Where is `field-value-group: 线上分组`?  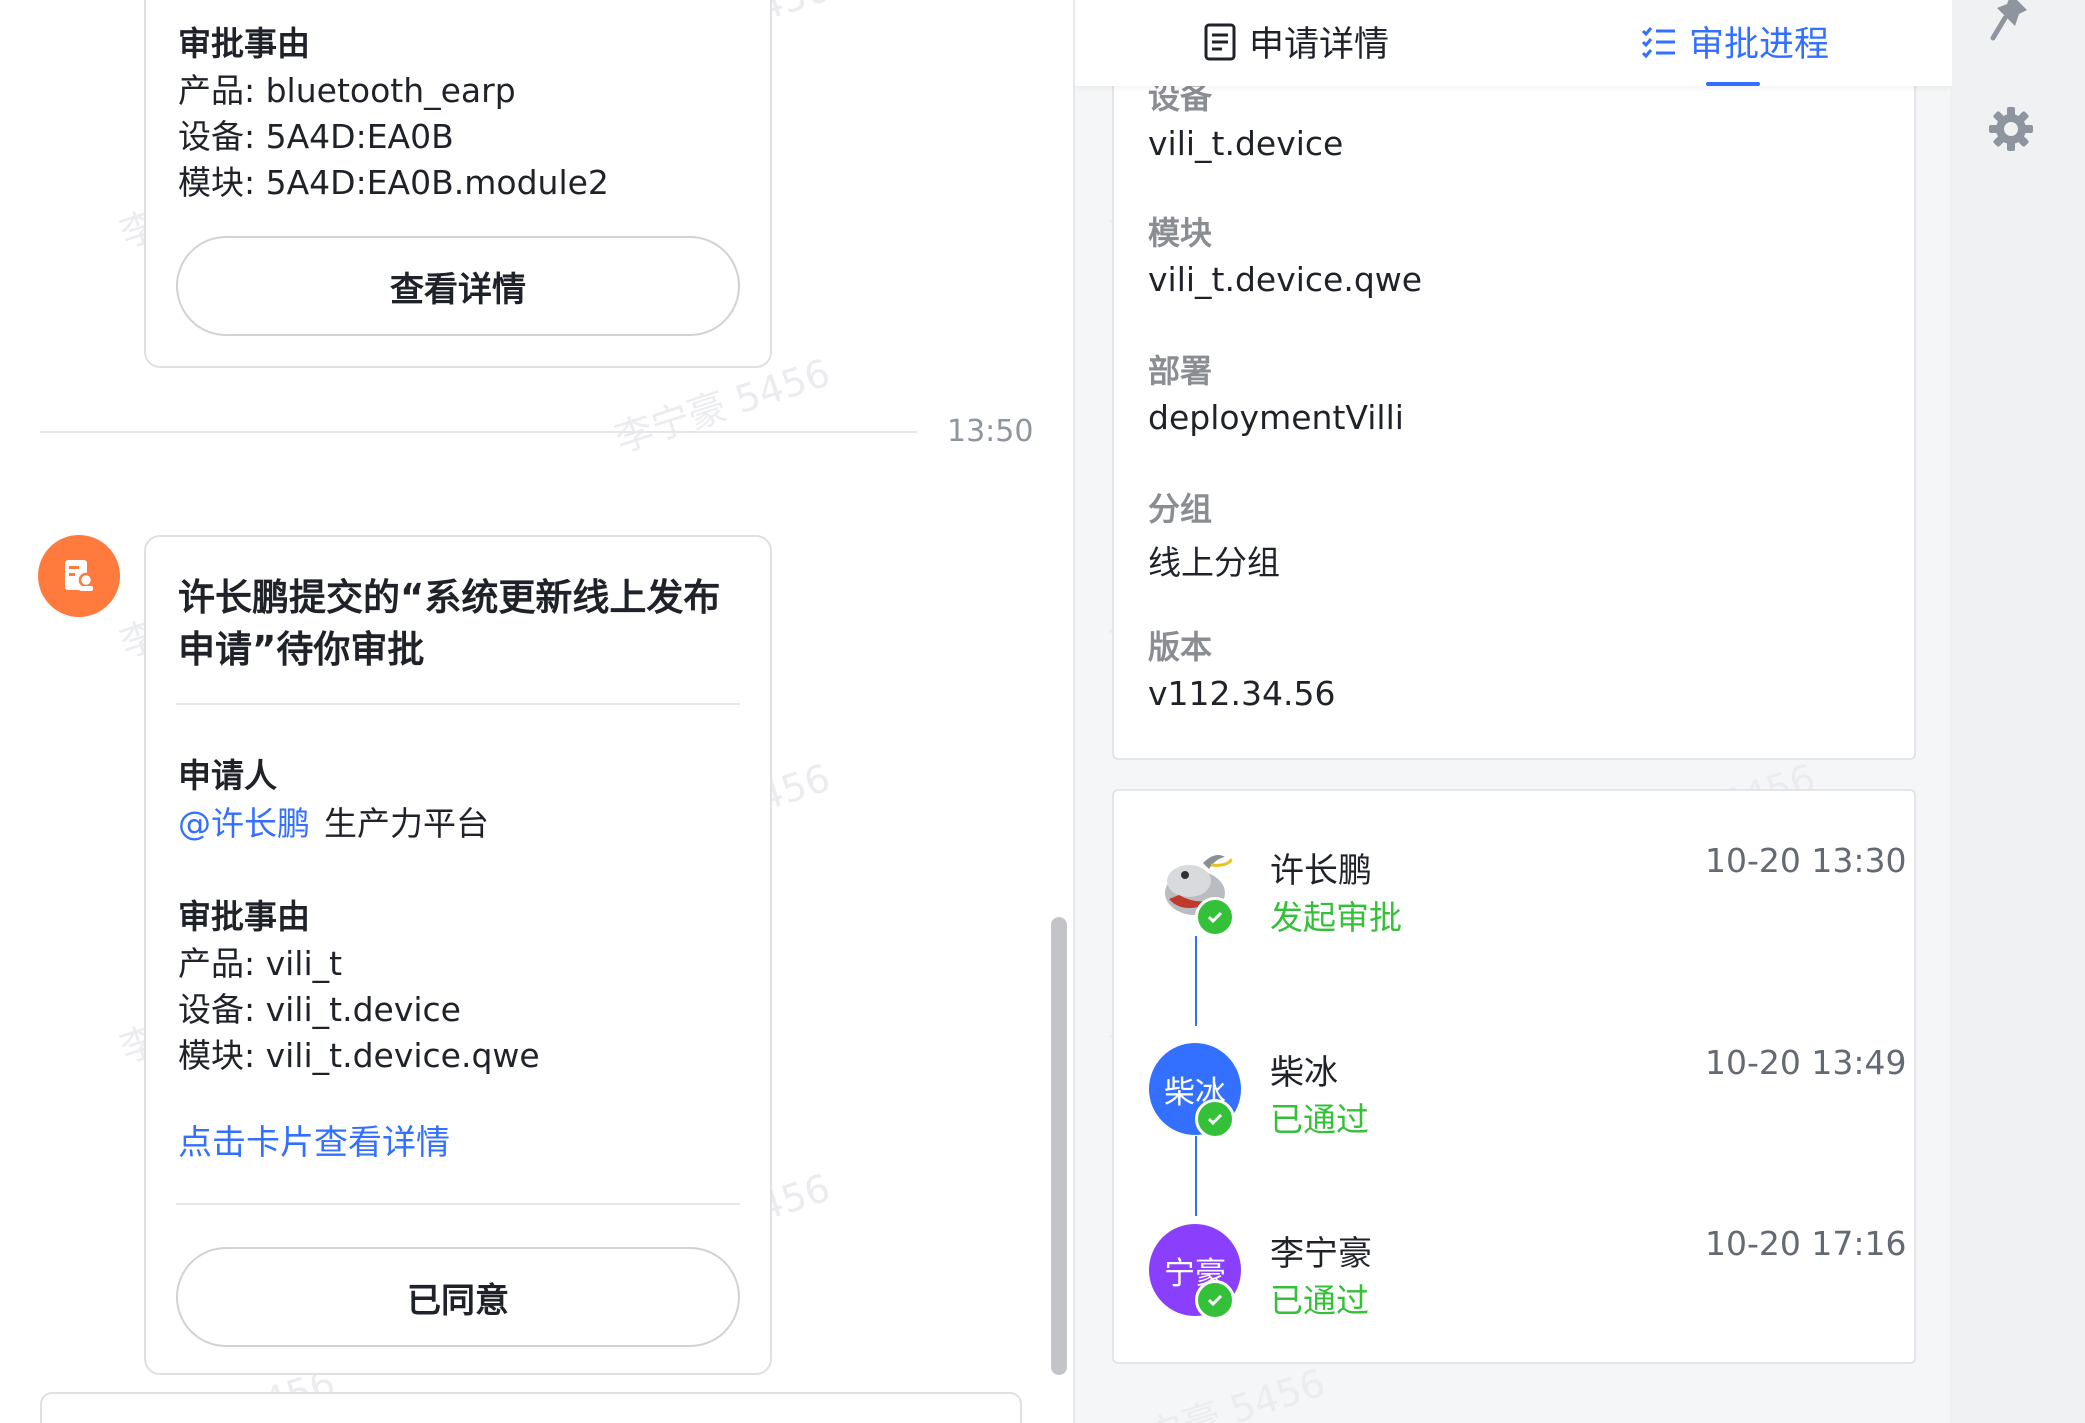 field-value-group: 线上分组 is located at coordinates (1214, 562).